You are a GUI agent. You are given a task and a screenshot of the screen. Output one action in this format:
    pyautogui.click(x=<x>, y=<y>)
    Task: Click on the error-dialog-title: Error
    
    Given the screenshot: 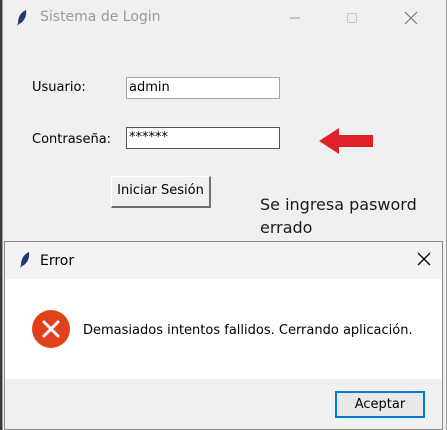 What is the action you would take?
    pyautogui.click(x=57, y=261)
    